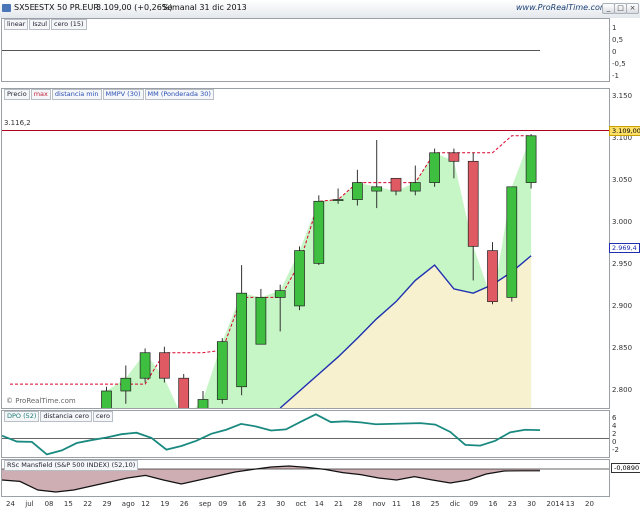 The image size is (640, 512). Describe the element at coordinates (624, 131) in the screenshot. I see `last-price-badge: 3.109,00` at that location.